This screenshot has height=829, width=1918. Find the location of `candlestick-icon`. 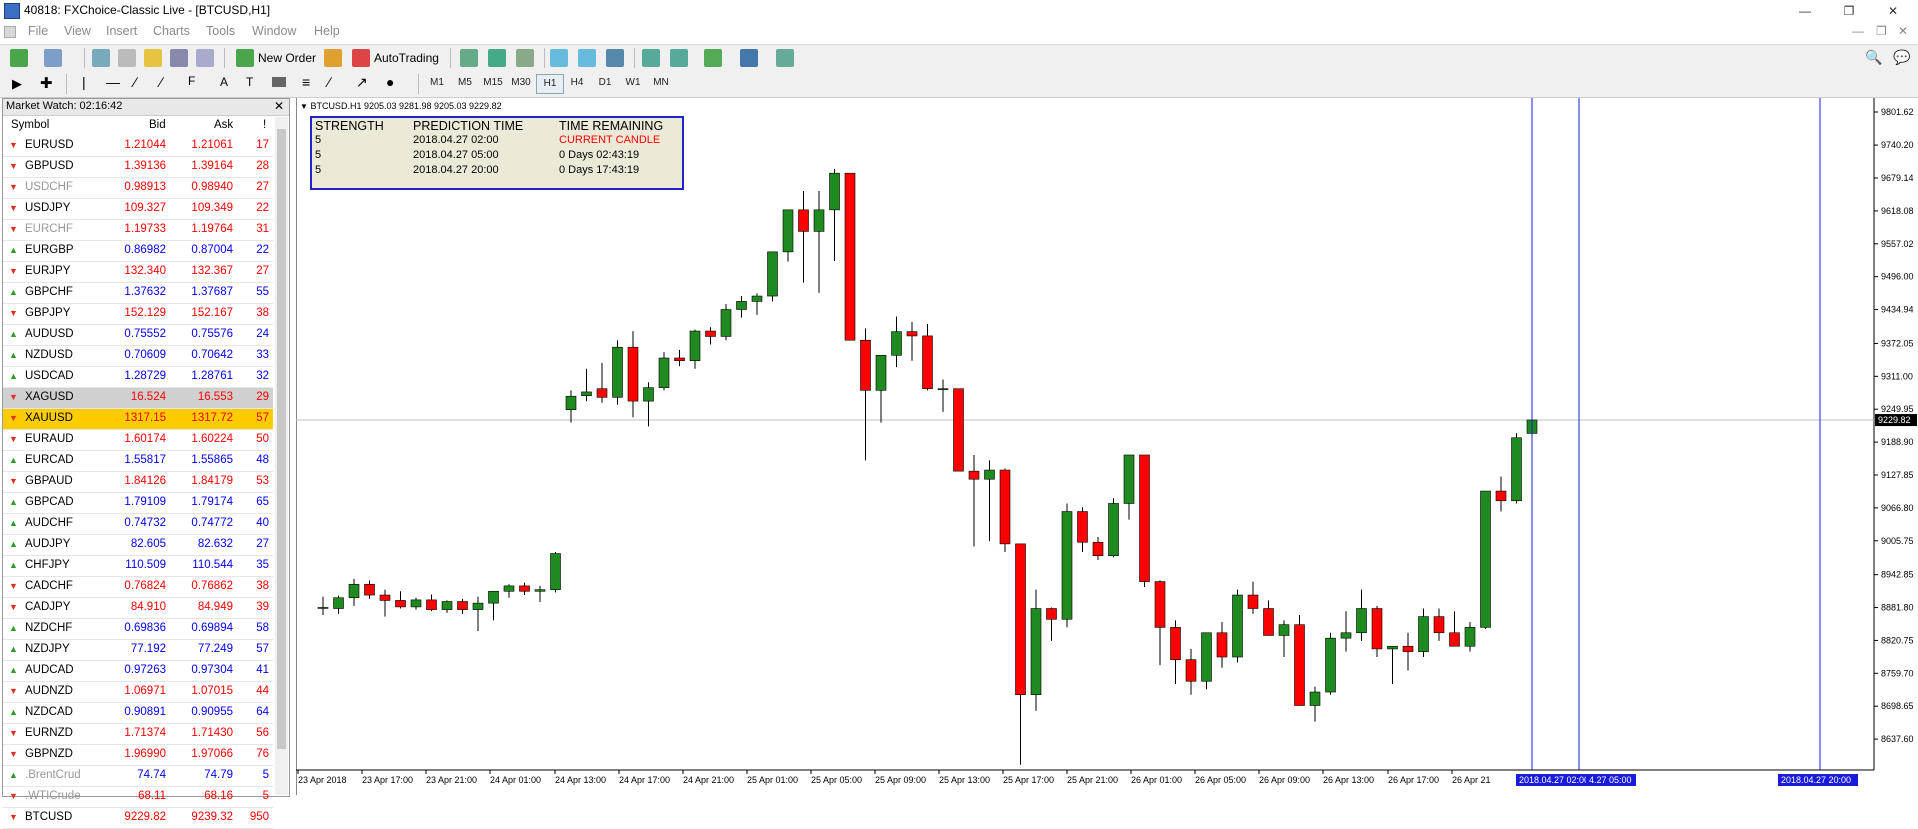

candlestick-icon is located at coordinates (497, 58).